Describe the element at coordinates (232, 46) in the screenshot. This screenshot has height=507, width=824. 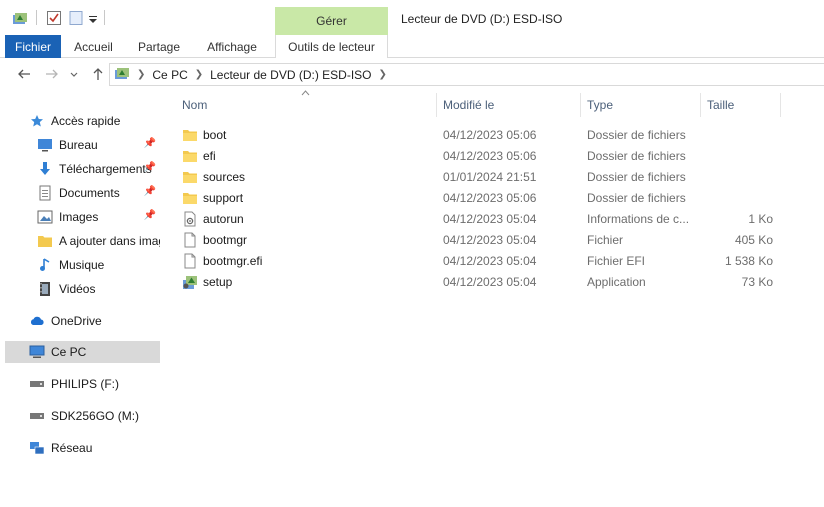
I see `tab-view: Affichage` at that location.